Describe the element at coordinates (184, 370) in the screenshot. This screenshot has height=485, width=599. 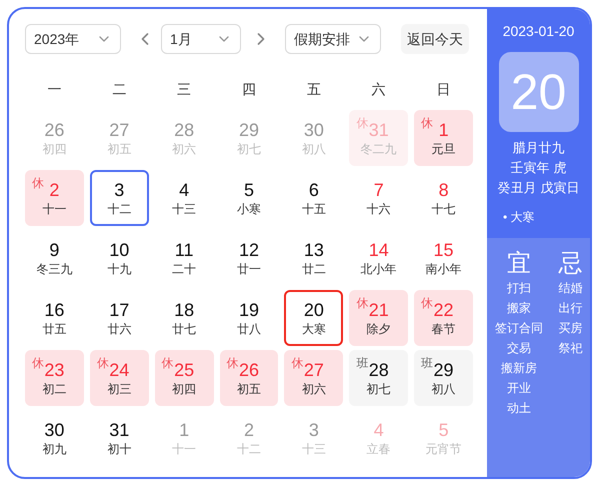
I see `day-number: 25` at that location.